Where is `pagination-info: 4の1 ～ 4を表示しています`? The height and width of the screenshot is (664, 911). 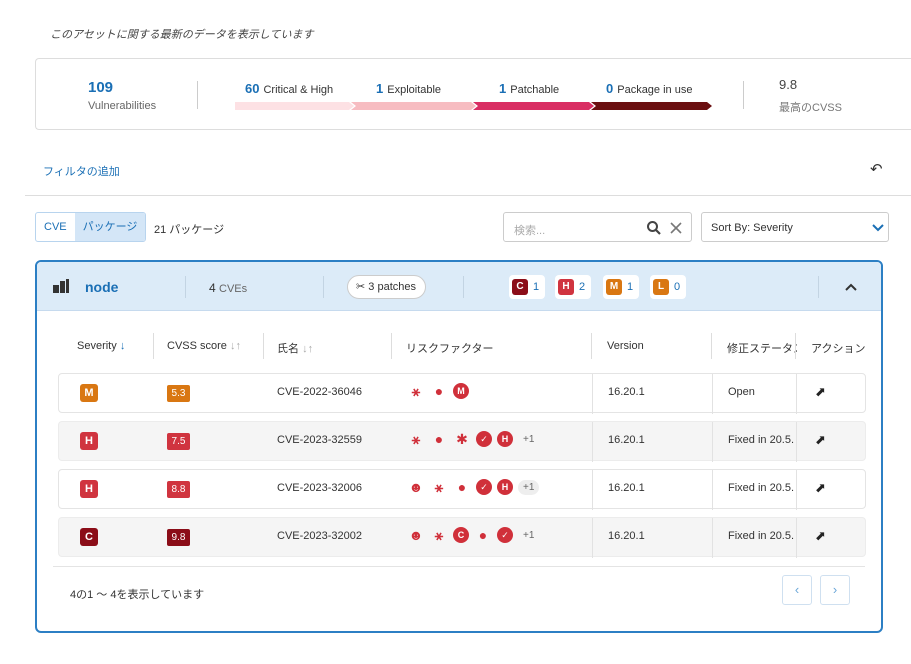
pagination-info: 4の1 ～ 4を表示しています is located at coordinates (137, 595).